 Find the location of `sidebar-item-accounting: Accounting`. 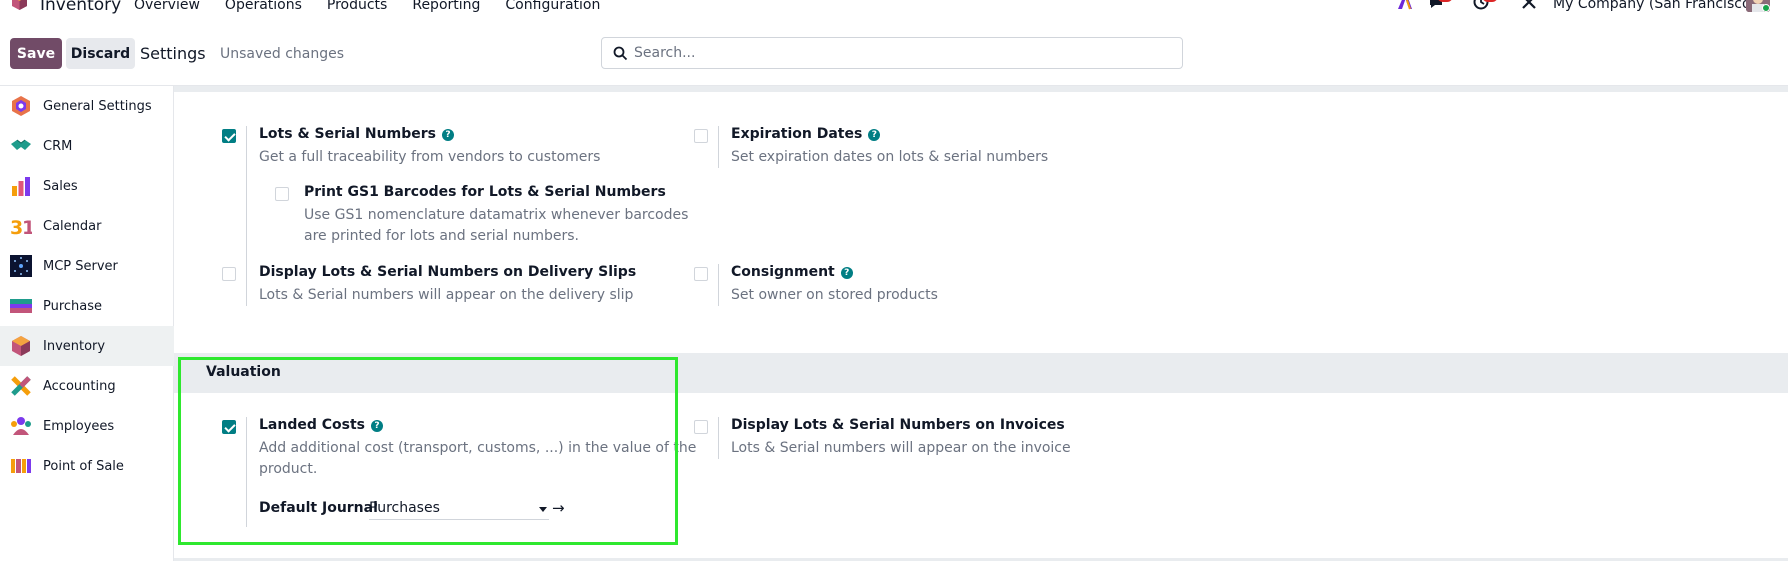

sidebar-item-accounting: Accounting is located at coordinates (87, 386).